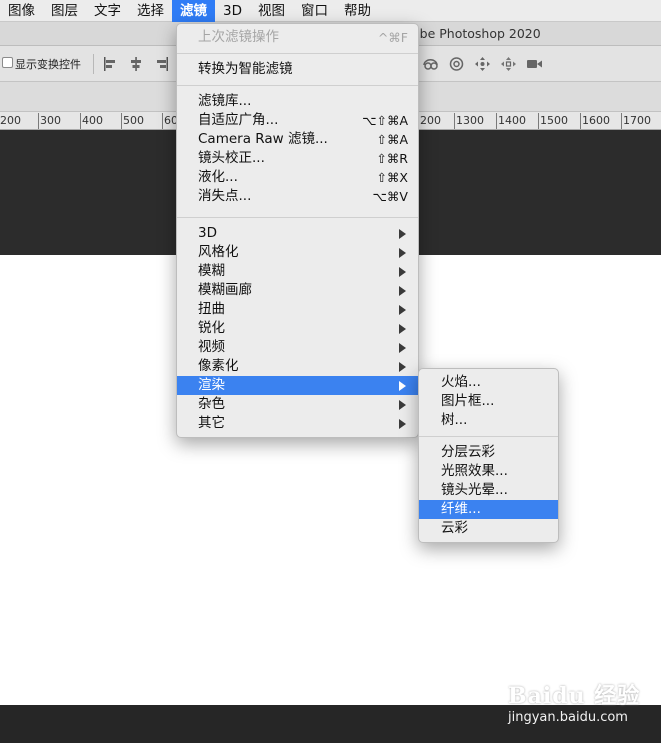  What do you see at coordinates (534, 64) in the screenshot?
I see `video-camera-icon` at bounding box center [534, 64].